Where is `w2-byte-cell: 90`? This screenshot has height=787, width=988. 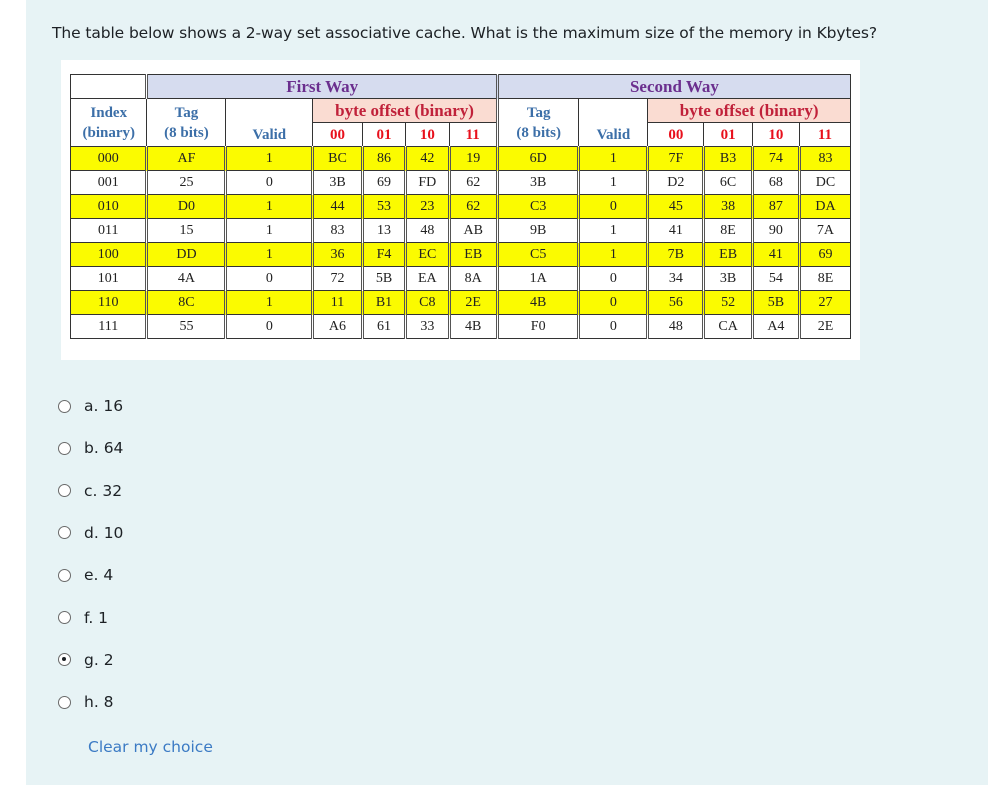
w2-byte-cell: 90 is located at coordinates (775, 230).